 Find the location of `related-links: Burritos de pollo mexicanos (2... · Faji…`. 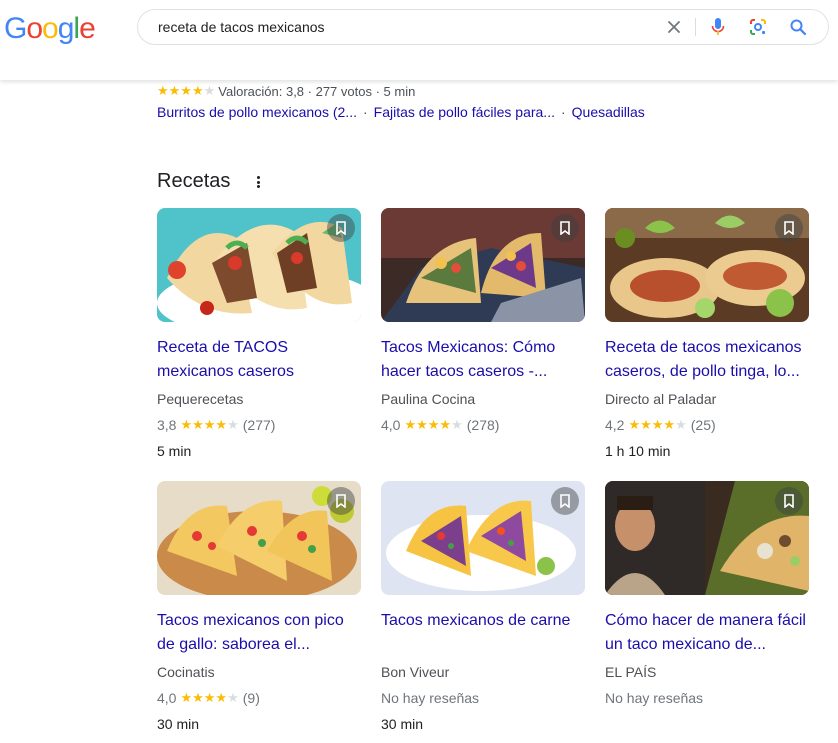

related-links: Burritos de pollo mexicanos (2... · Faji… is located at coordinates (401, 112).